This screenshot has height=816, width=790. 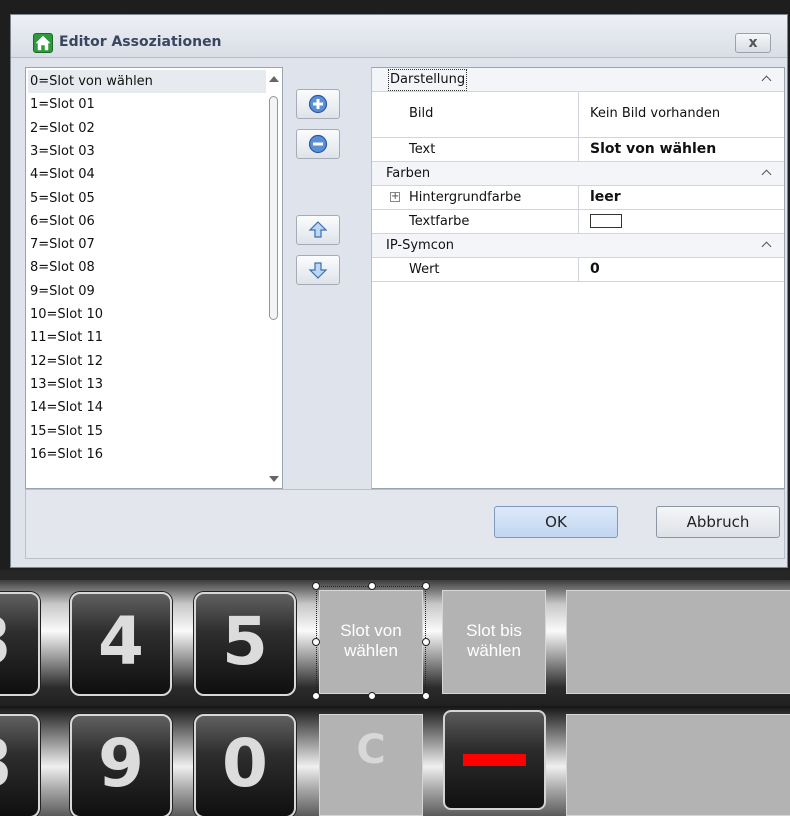 I want to click on category-farben: Farben, so click(x=578, y=174).